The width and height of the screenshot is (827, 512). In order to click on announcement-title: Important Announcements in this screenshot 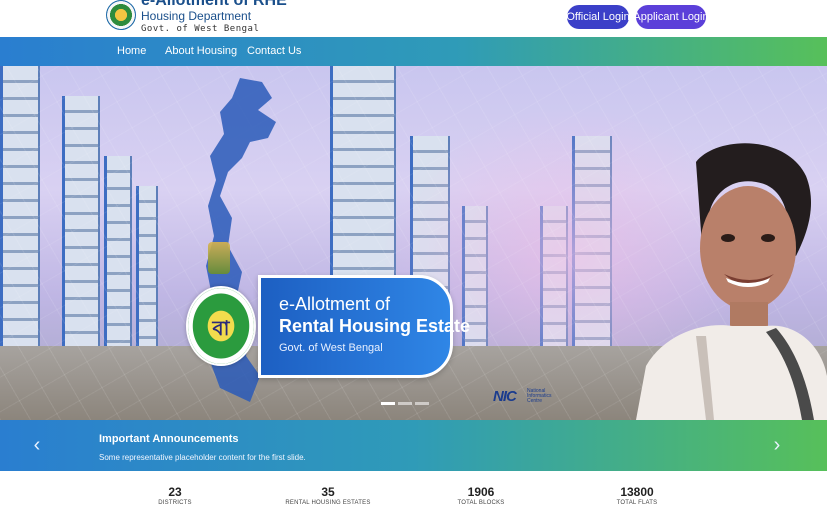, I will do `click(169, 439)`.